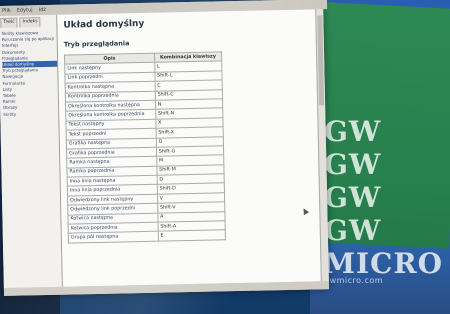  Describe the element at coordinates (42, 10) in the screenshot. I see `menu-item-go: Idź` at that location.